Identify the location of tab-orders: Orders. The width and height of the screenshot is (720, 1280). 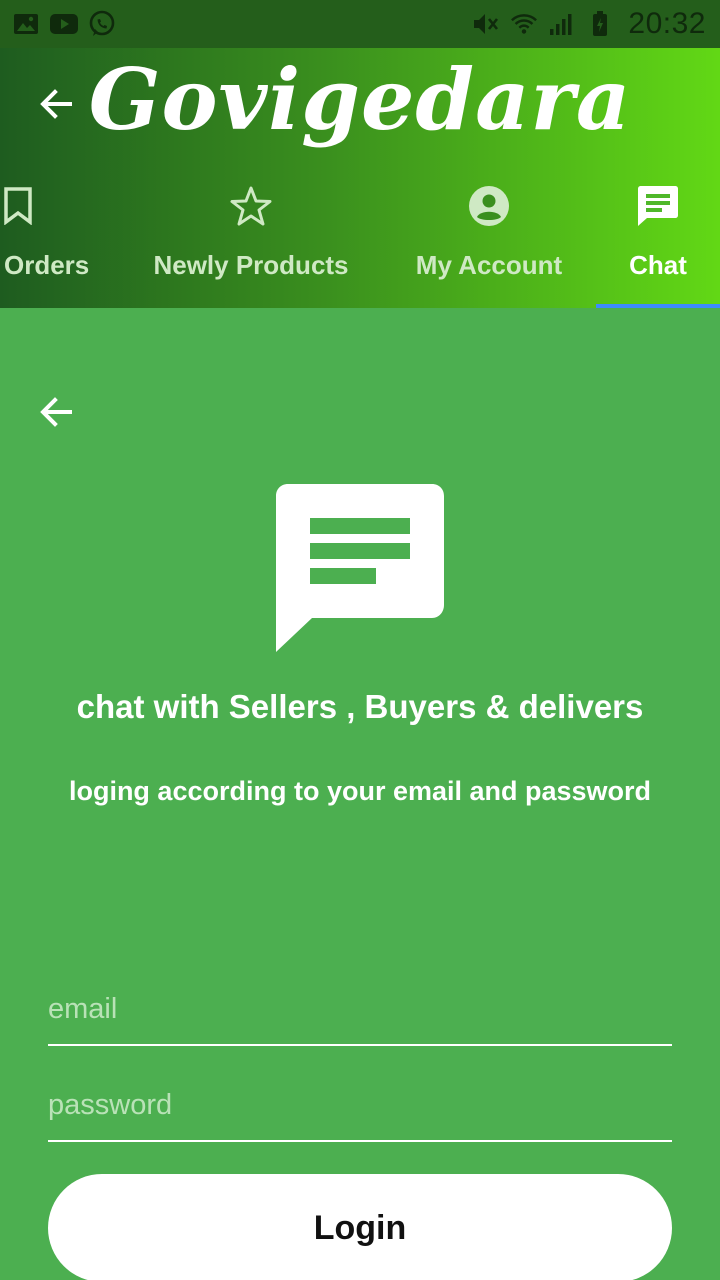
(46, 243).